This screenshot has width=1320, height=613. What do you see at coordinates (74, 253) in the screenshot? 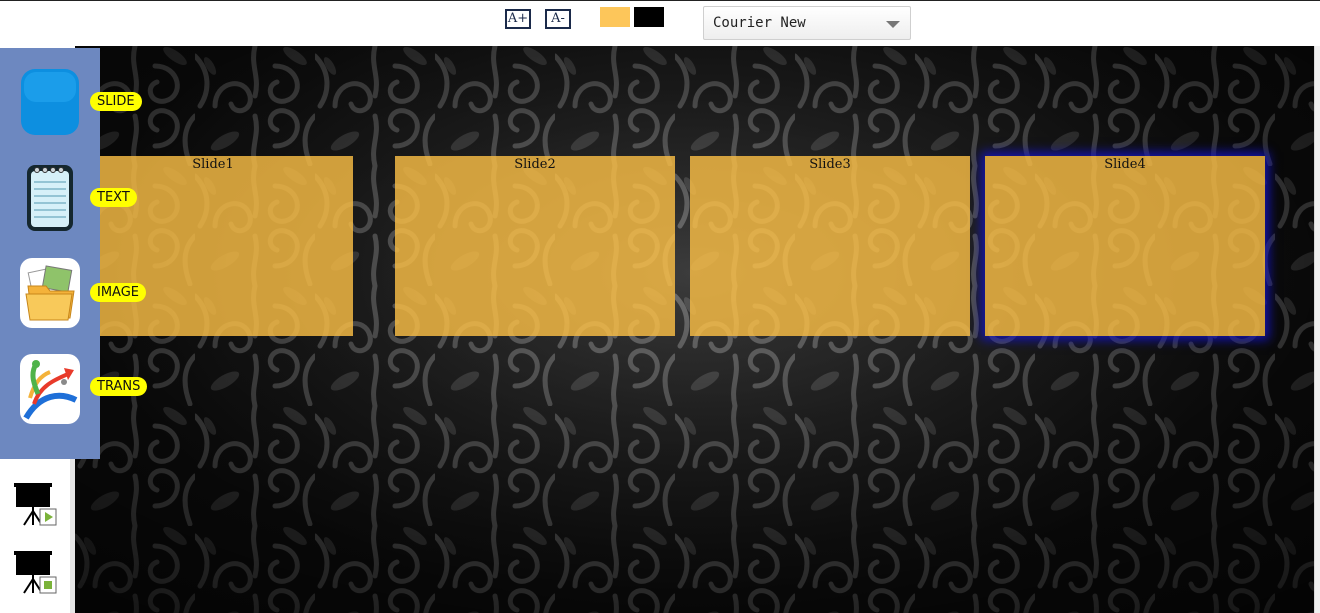
I see `tool-panel: SLIDE TEXT IMAGE TRANS` at bounding box center [74, 253].